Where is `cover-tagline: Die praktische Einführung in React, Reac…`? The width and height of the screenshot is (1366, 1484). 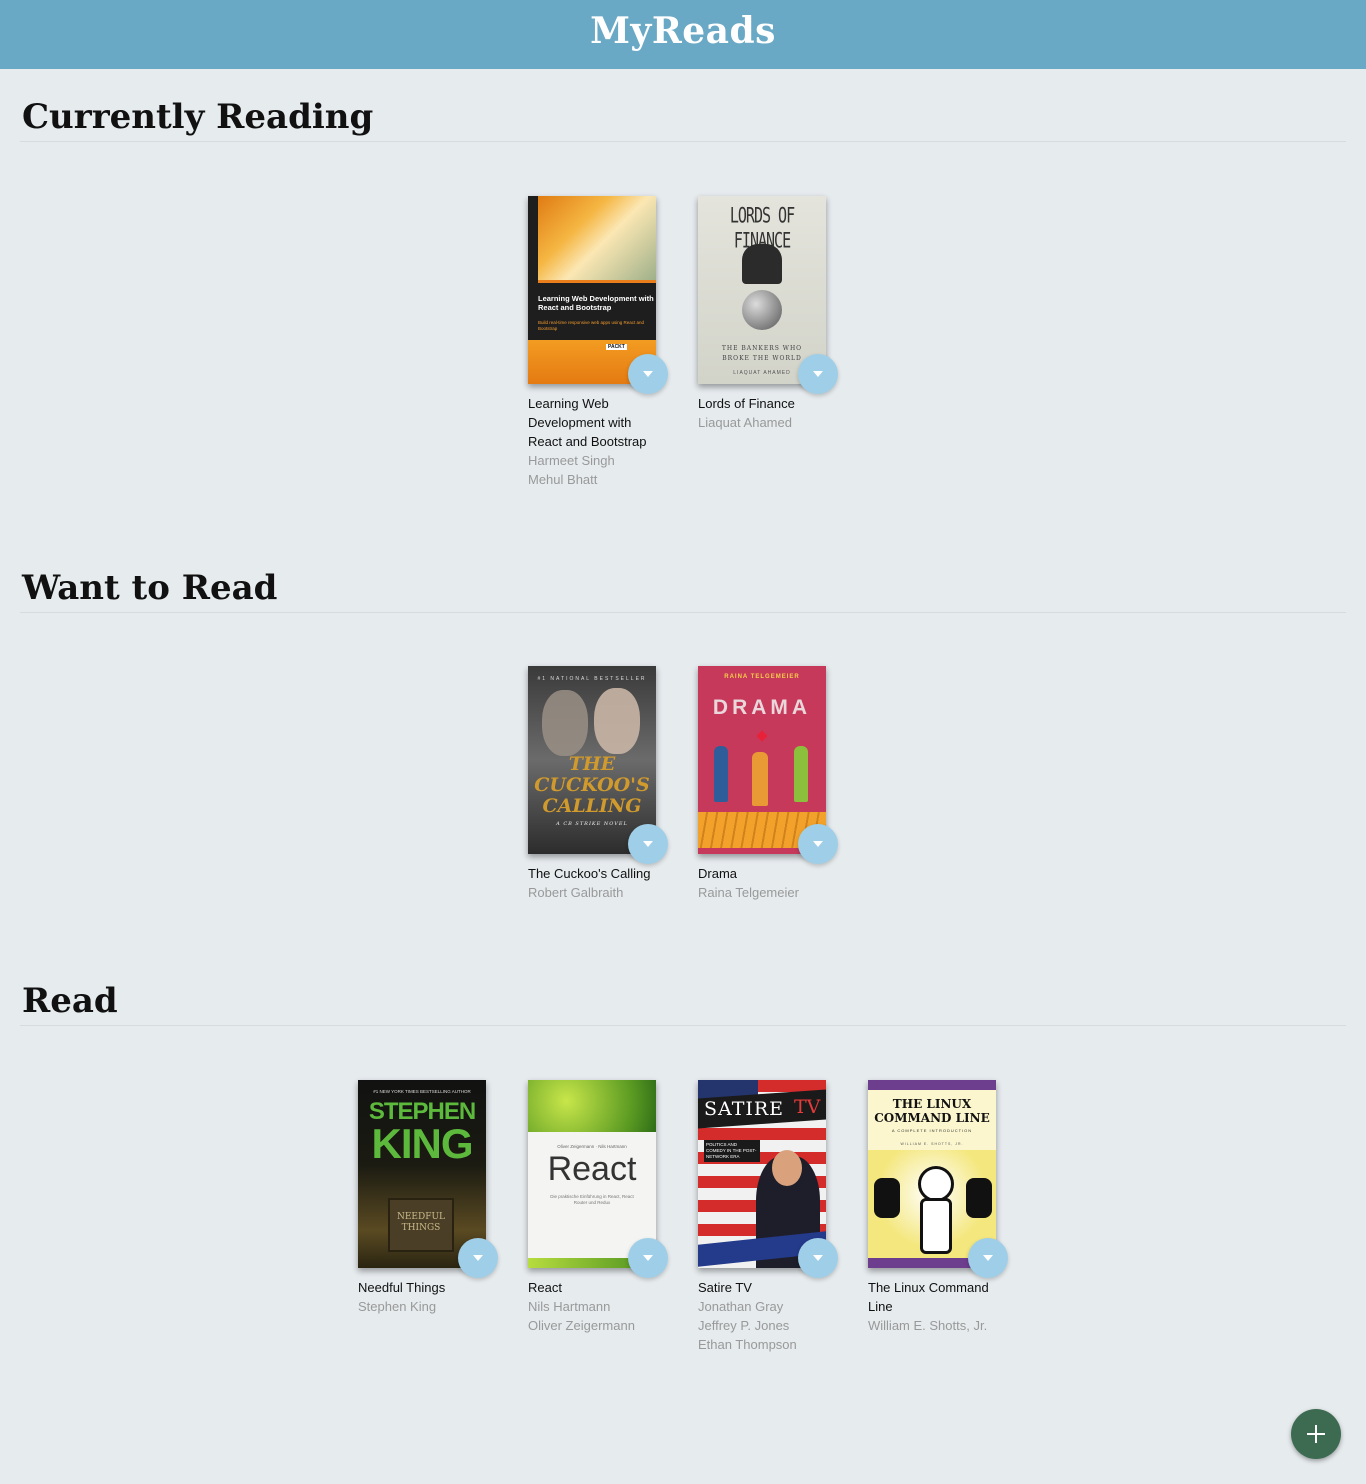
cover-tagline: Die praktische Einführung in React, Reac… is located at coordinates (592, 1199).